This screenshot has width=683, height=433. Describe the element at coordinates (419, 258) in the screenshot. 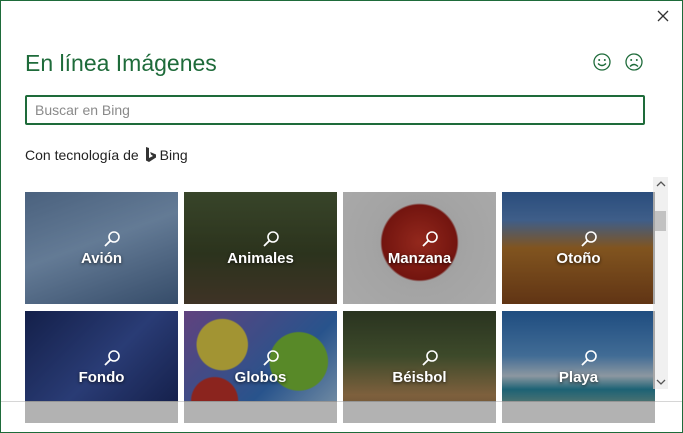

I see `category-label: Manzana` at that location.